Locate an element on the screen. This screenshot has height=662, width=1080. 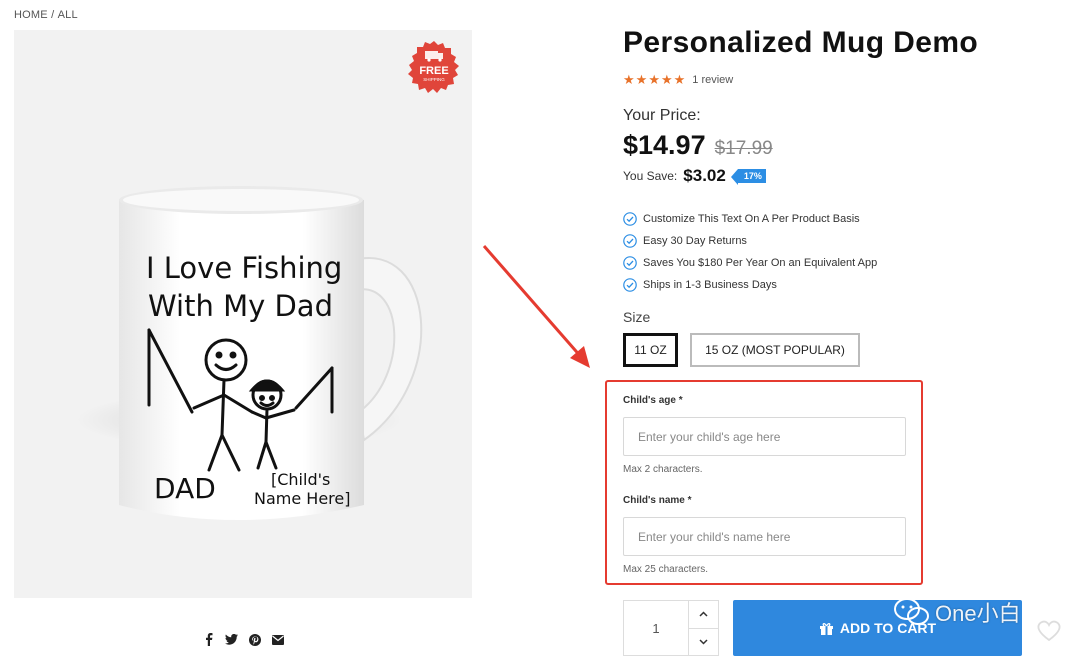
free-shipping-badge: FREE SHIPPING is located at coordinates (434, 68).